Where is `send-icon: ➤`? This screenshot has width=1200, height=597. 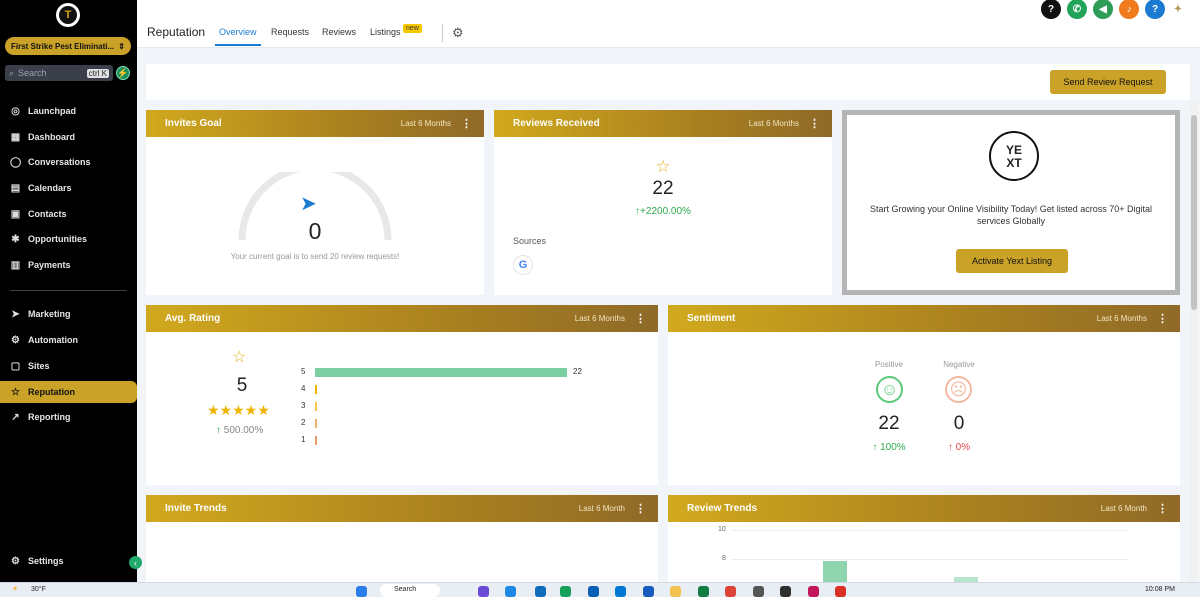
send-icon: ➤ is located at coordinates (15, 314).